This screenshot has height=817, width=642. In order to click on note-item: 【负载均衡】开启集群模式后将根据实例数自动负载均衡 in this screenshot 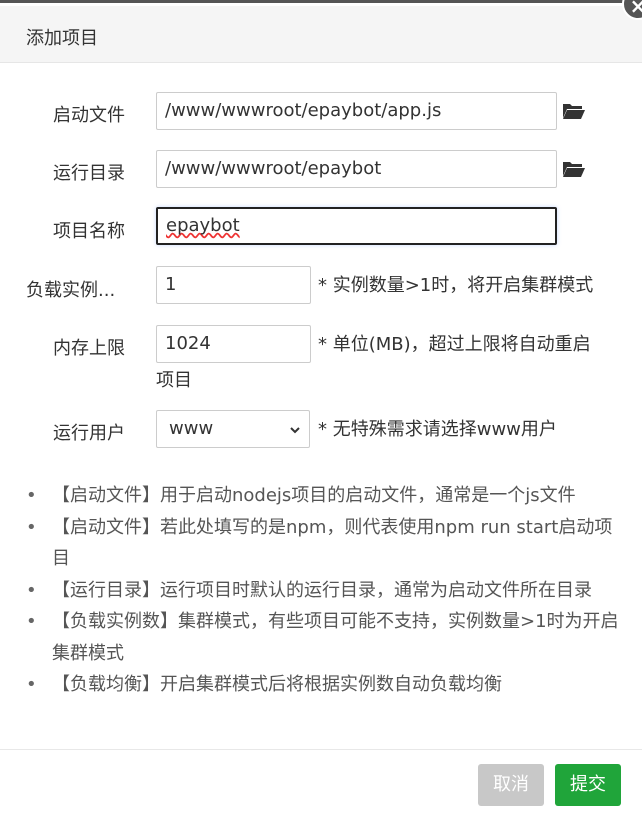, I will do `click(326, 685)`.